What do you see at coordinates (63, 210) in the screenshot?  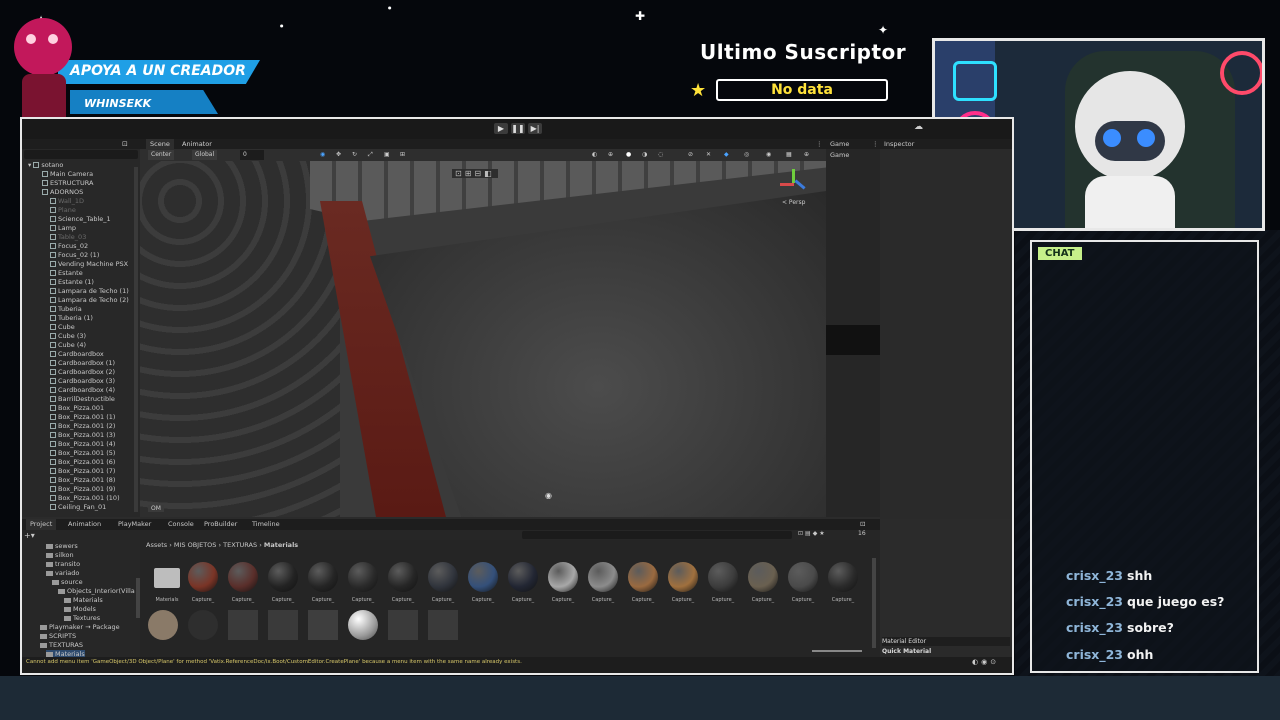 I see `hierarchy-item: Plane` at bounding box center [63, 210].